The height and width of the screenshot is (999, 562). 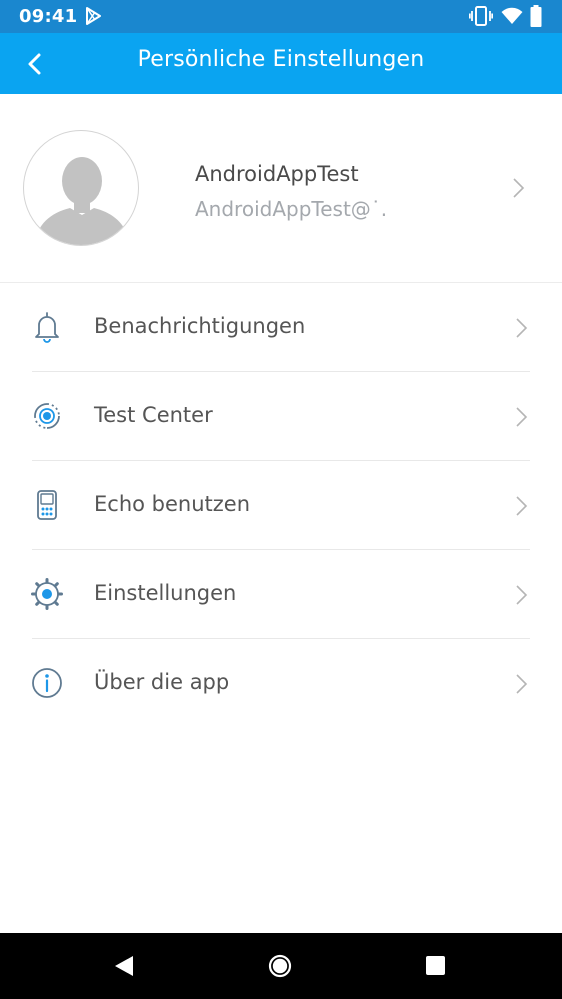 What do you see at coordinates (153, 415) in the screenshot?
I see `menu-item-label: Test Center` at bounding box center [153, 415].